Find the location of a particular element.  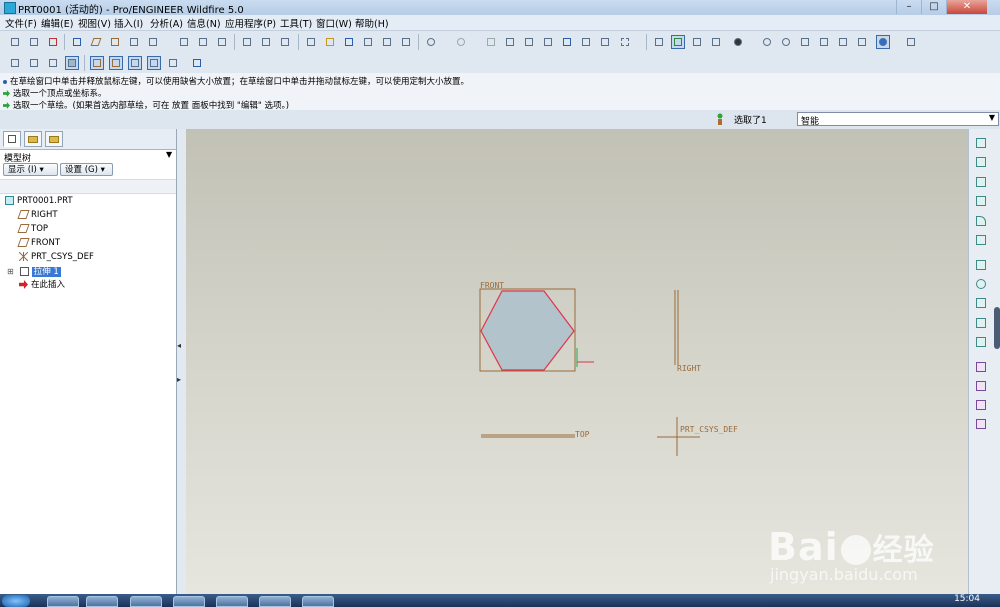

taskbar-proe-icon is located at coordinates (232, 601).